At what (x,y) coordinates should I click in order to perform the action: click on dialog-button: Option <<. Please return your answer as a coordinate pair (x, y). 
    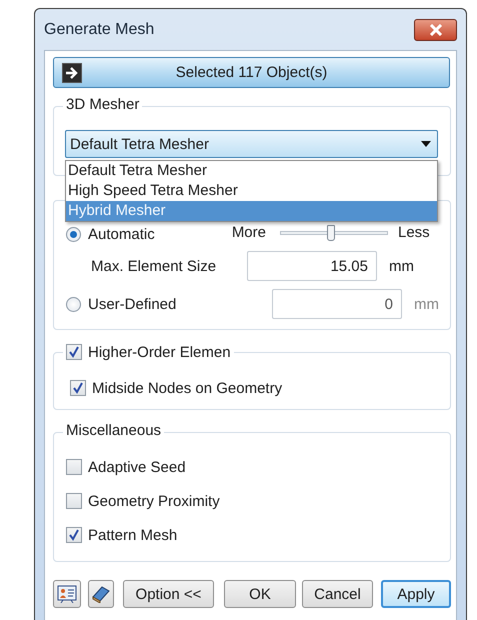
    Looking at the image, I should click on (168, 594).